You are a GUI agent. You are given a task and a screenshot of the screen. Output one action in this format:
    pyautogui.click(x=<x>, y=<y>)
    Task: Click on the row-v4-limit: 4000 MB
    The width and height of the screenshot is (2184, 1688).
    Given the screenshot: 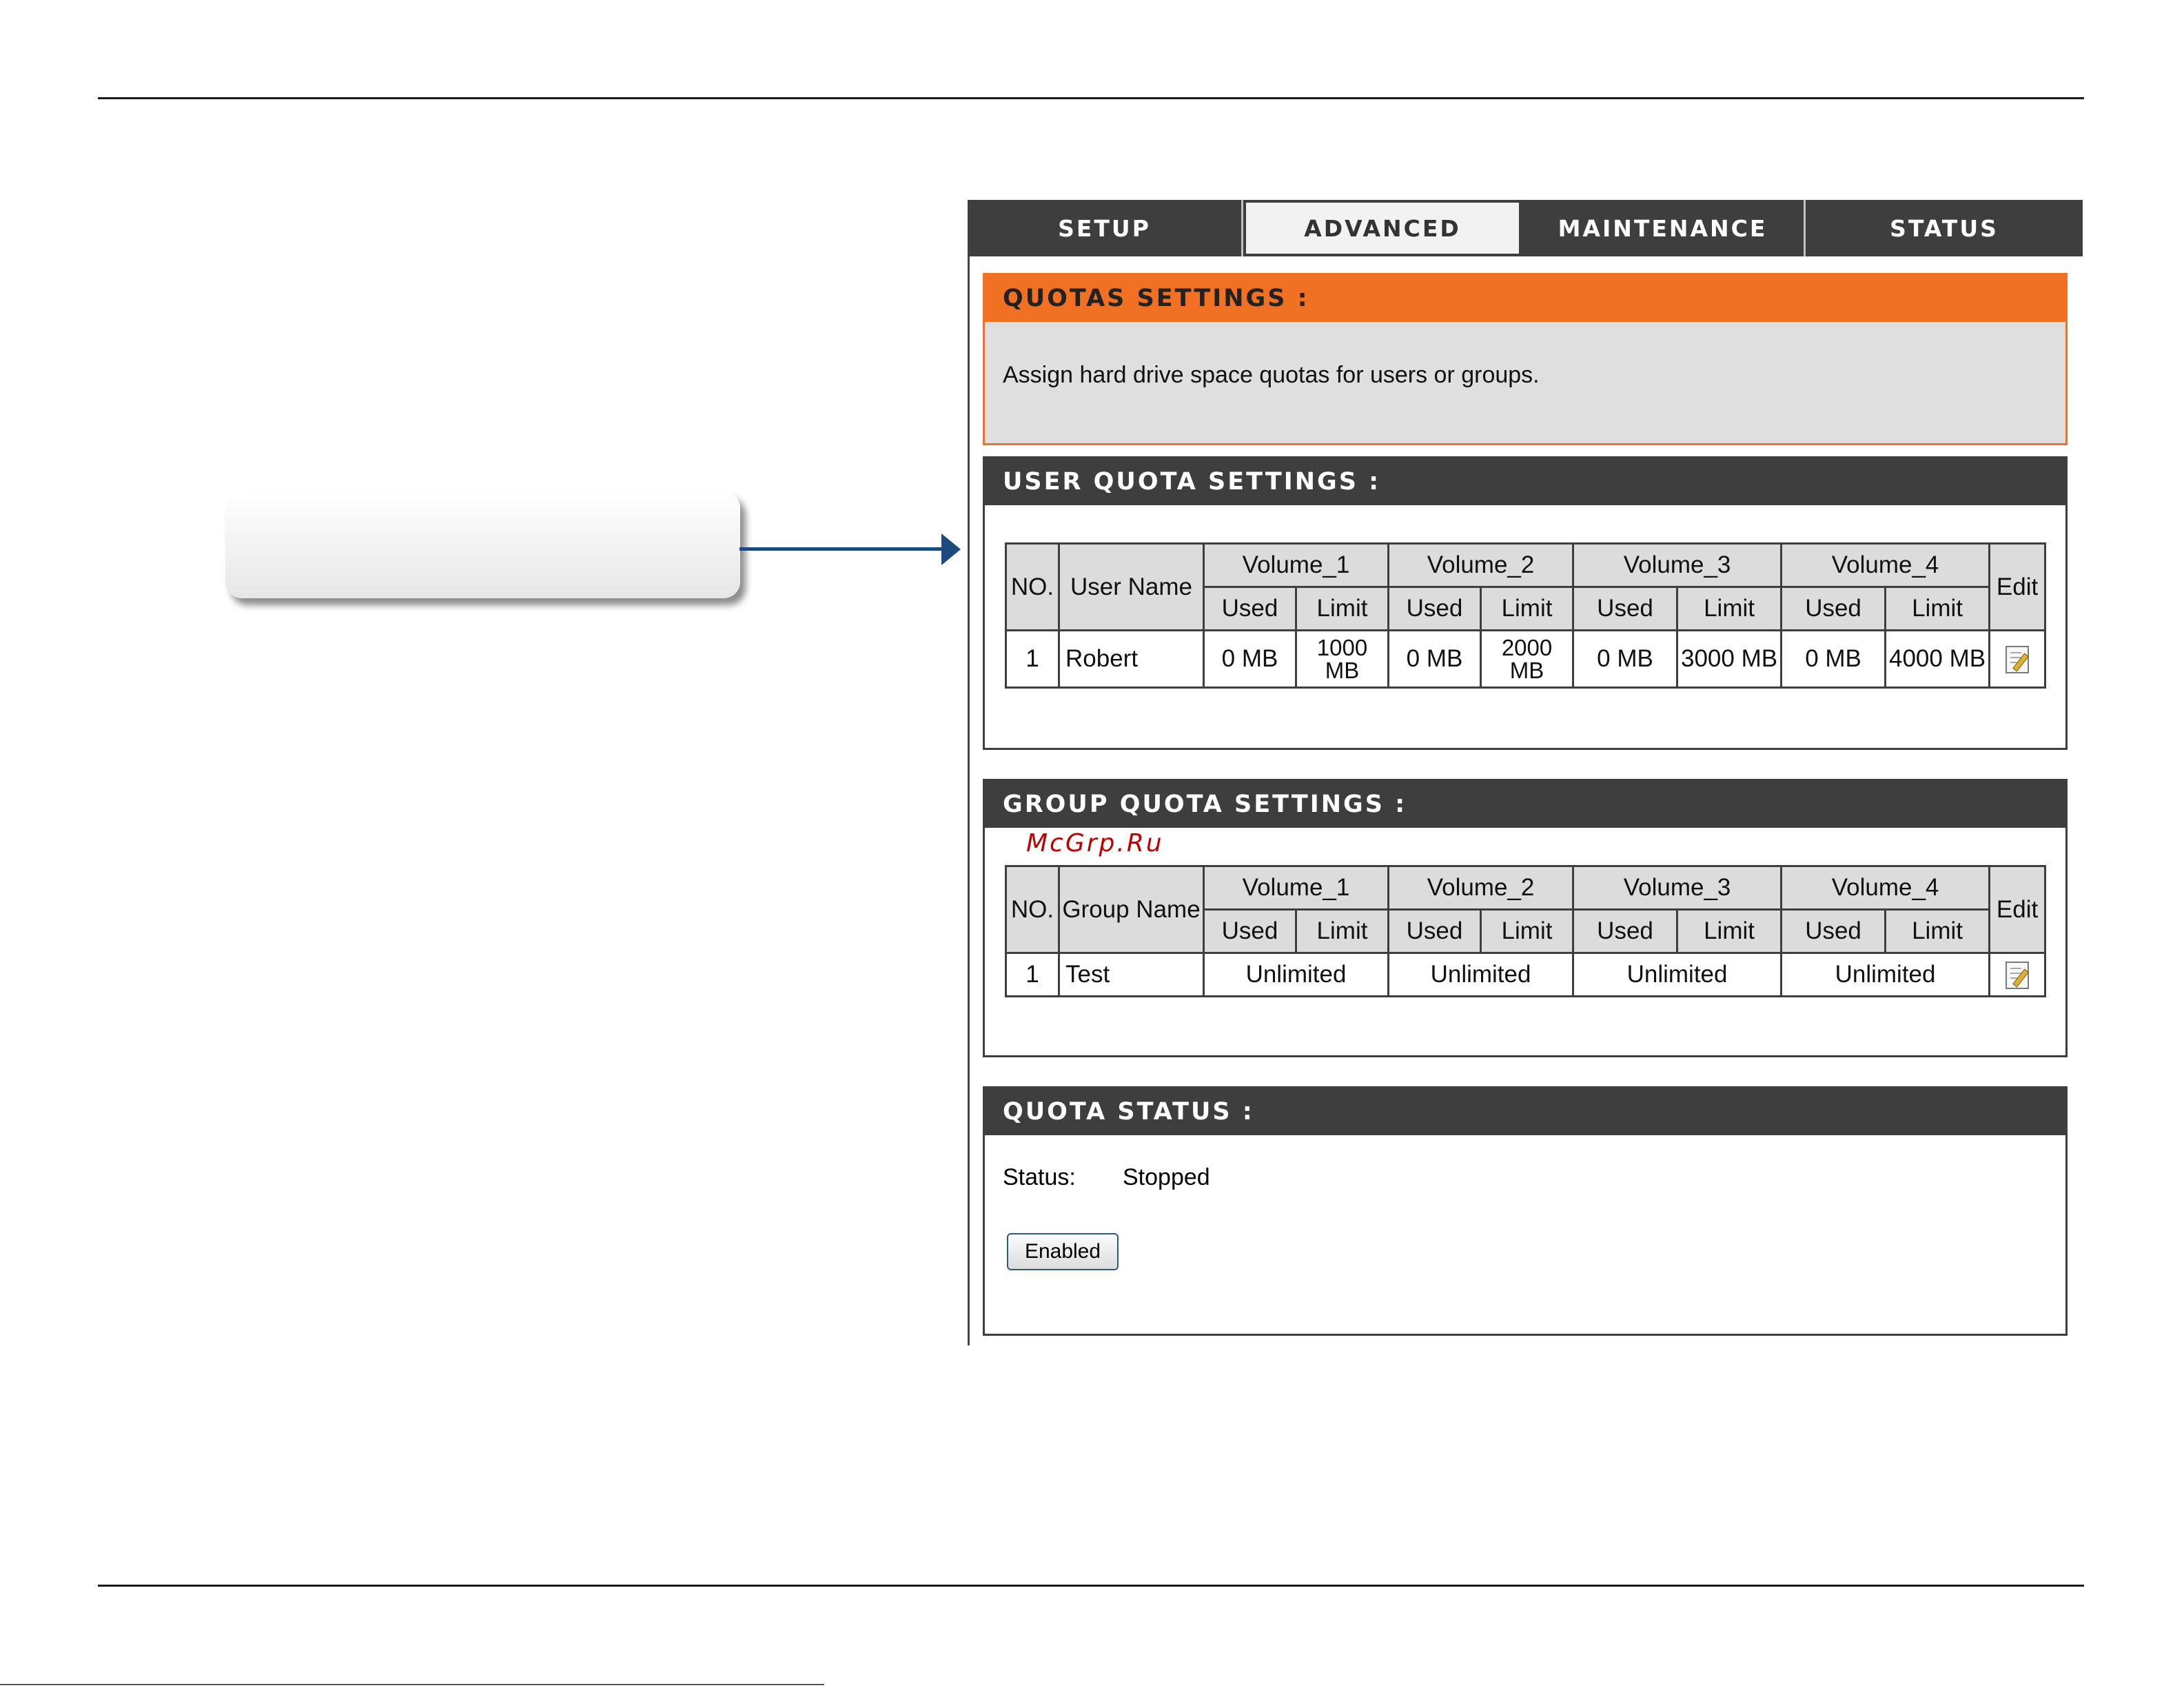 What is the action you would take?
    pyautogui.click(x=1937, y=659)
    